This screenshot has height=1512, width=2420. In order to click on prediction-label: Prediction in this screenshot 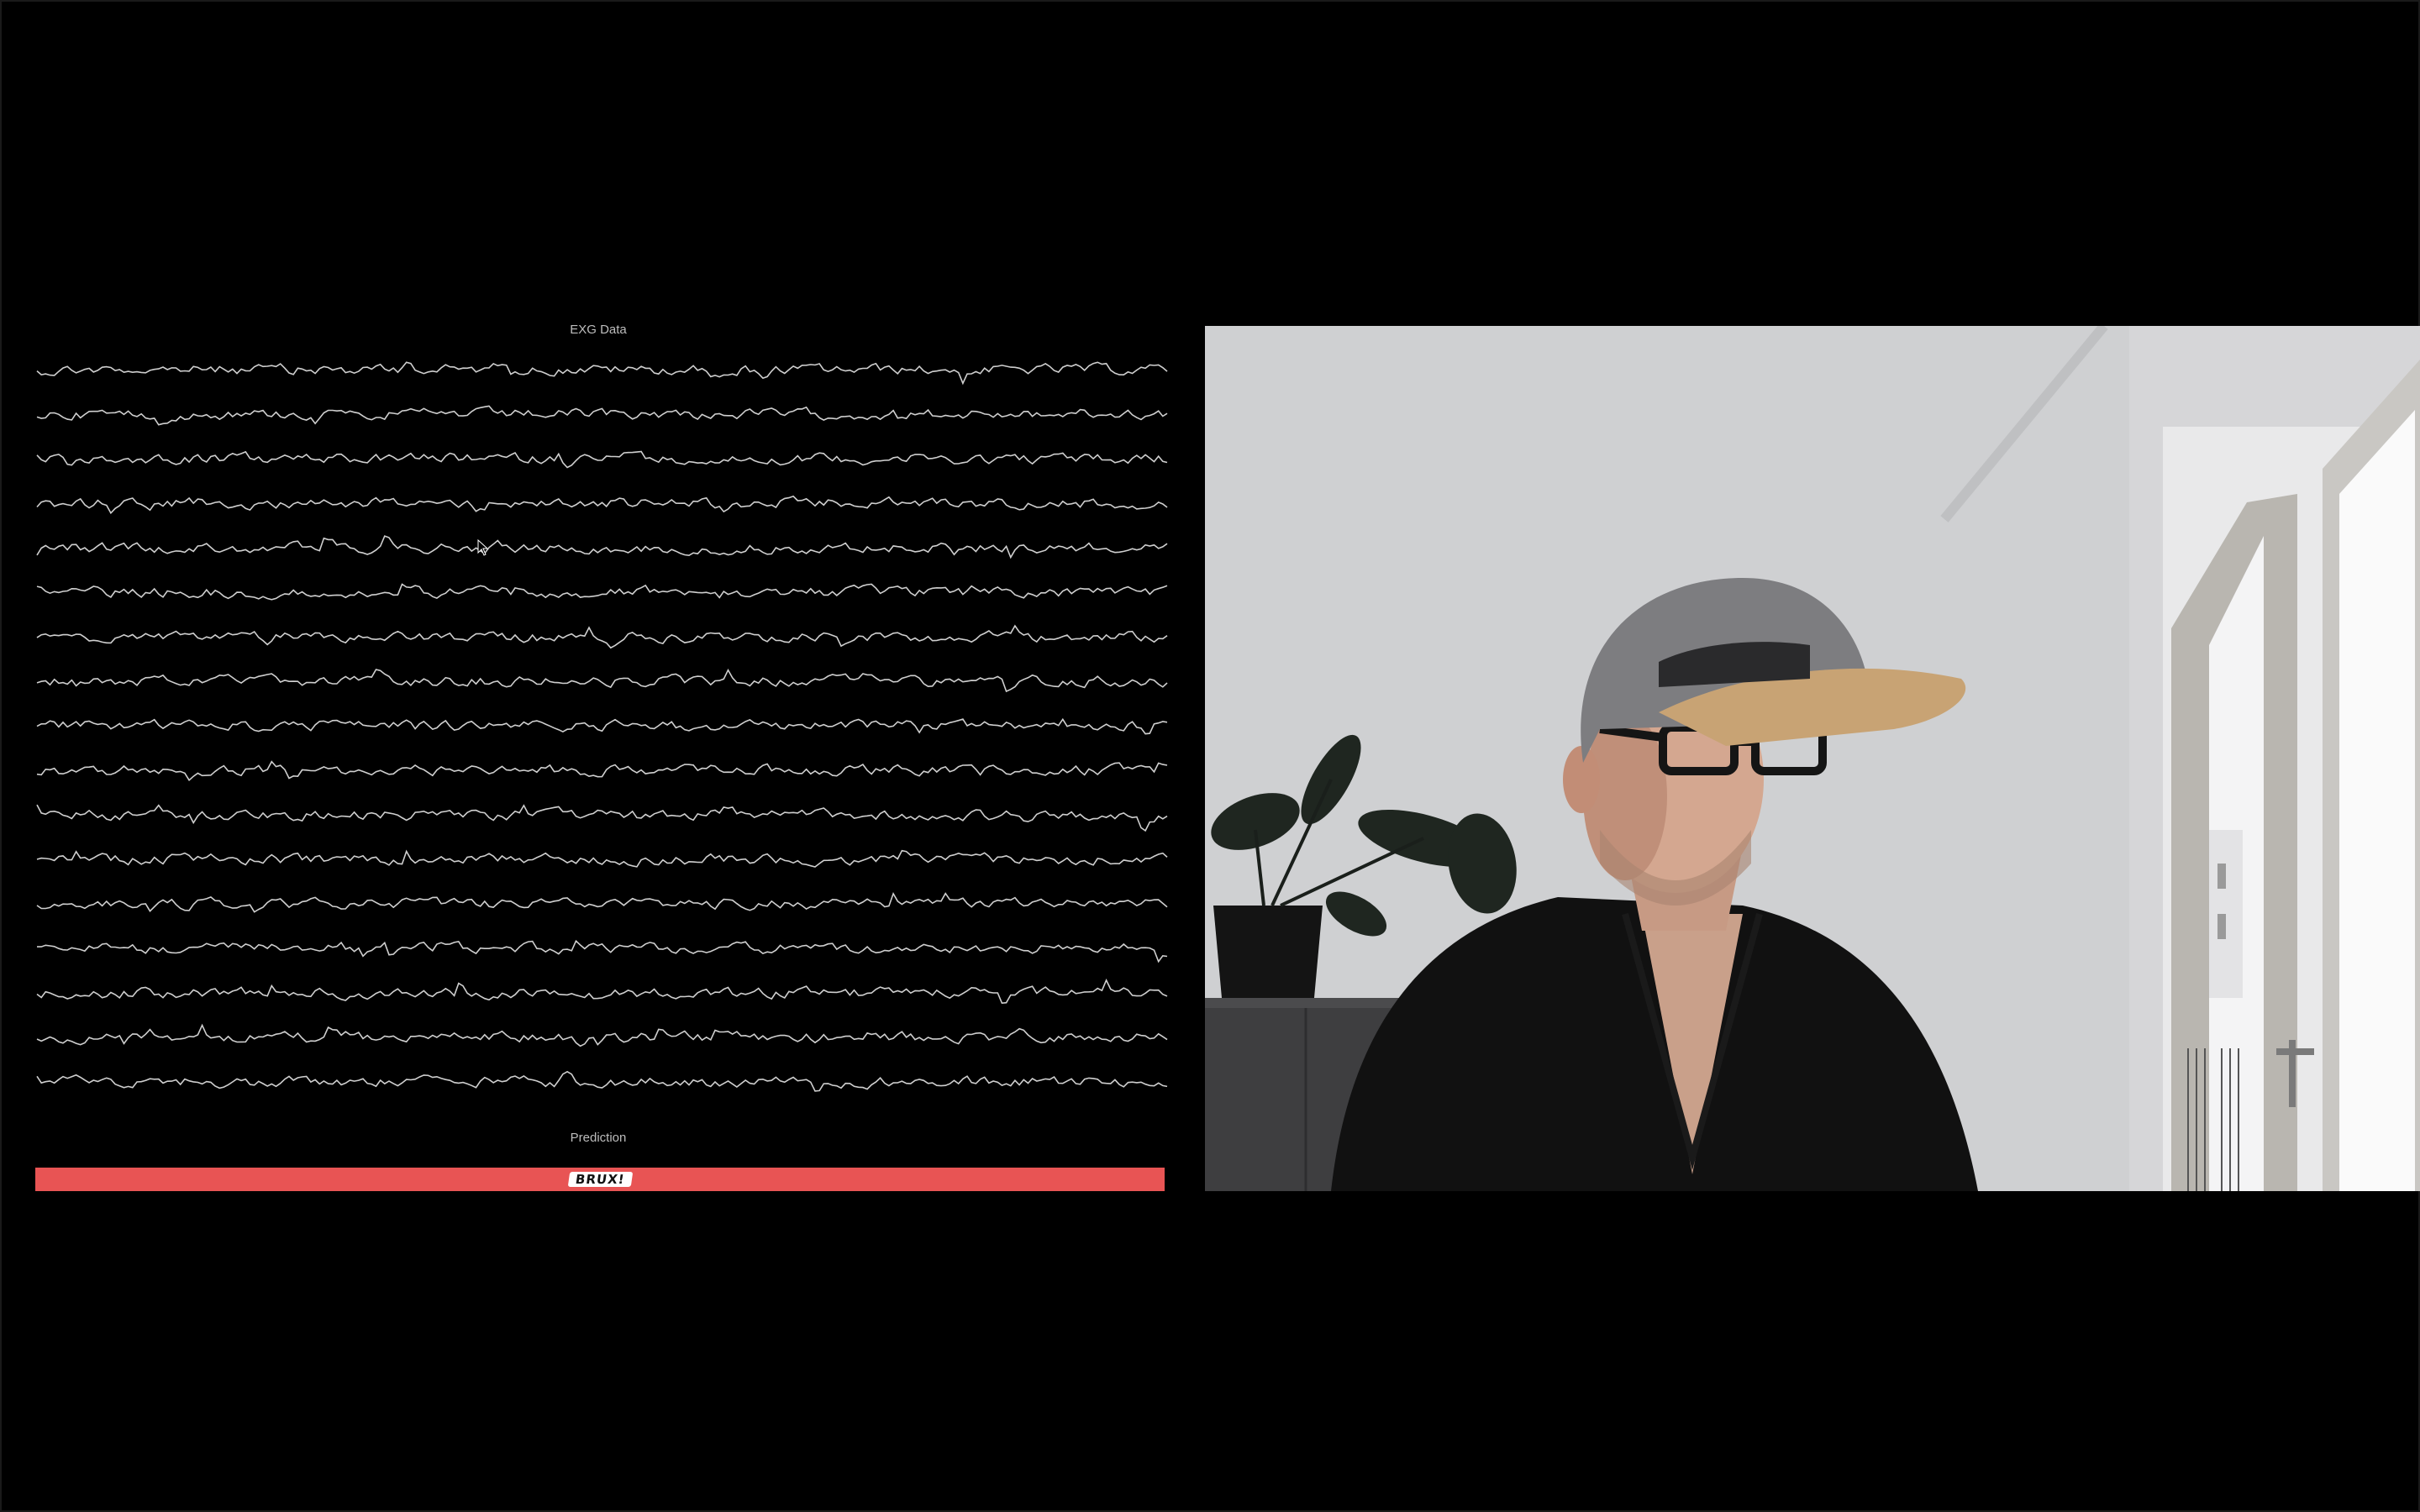, I will do `click(598, 1138)`.